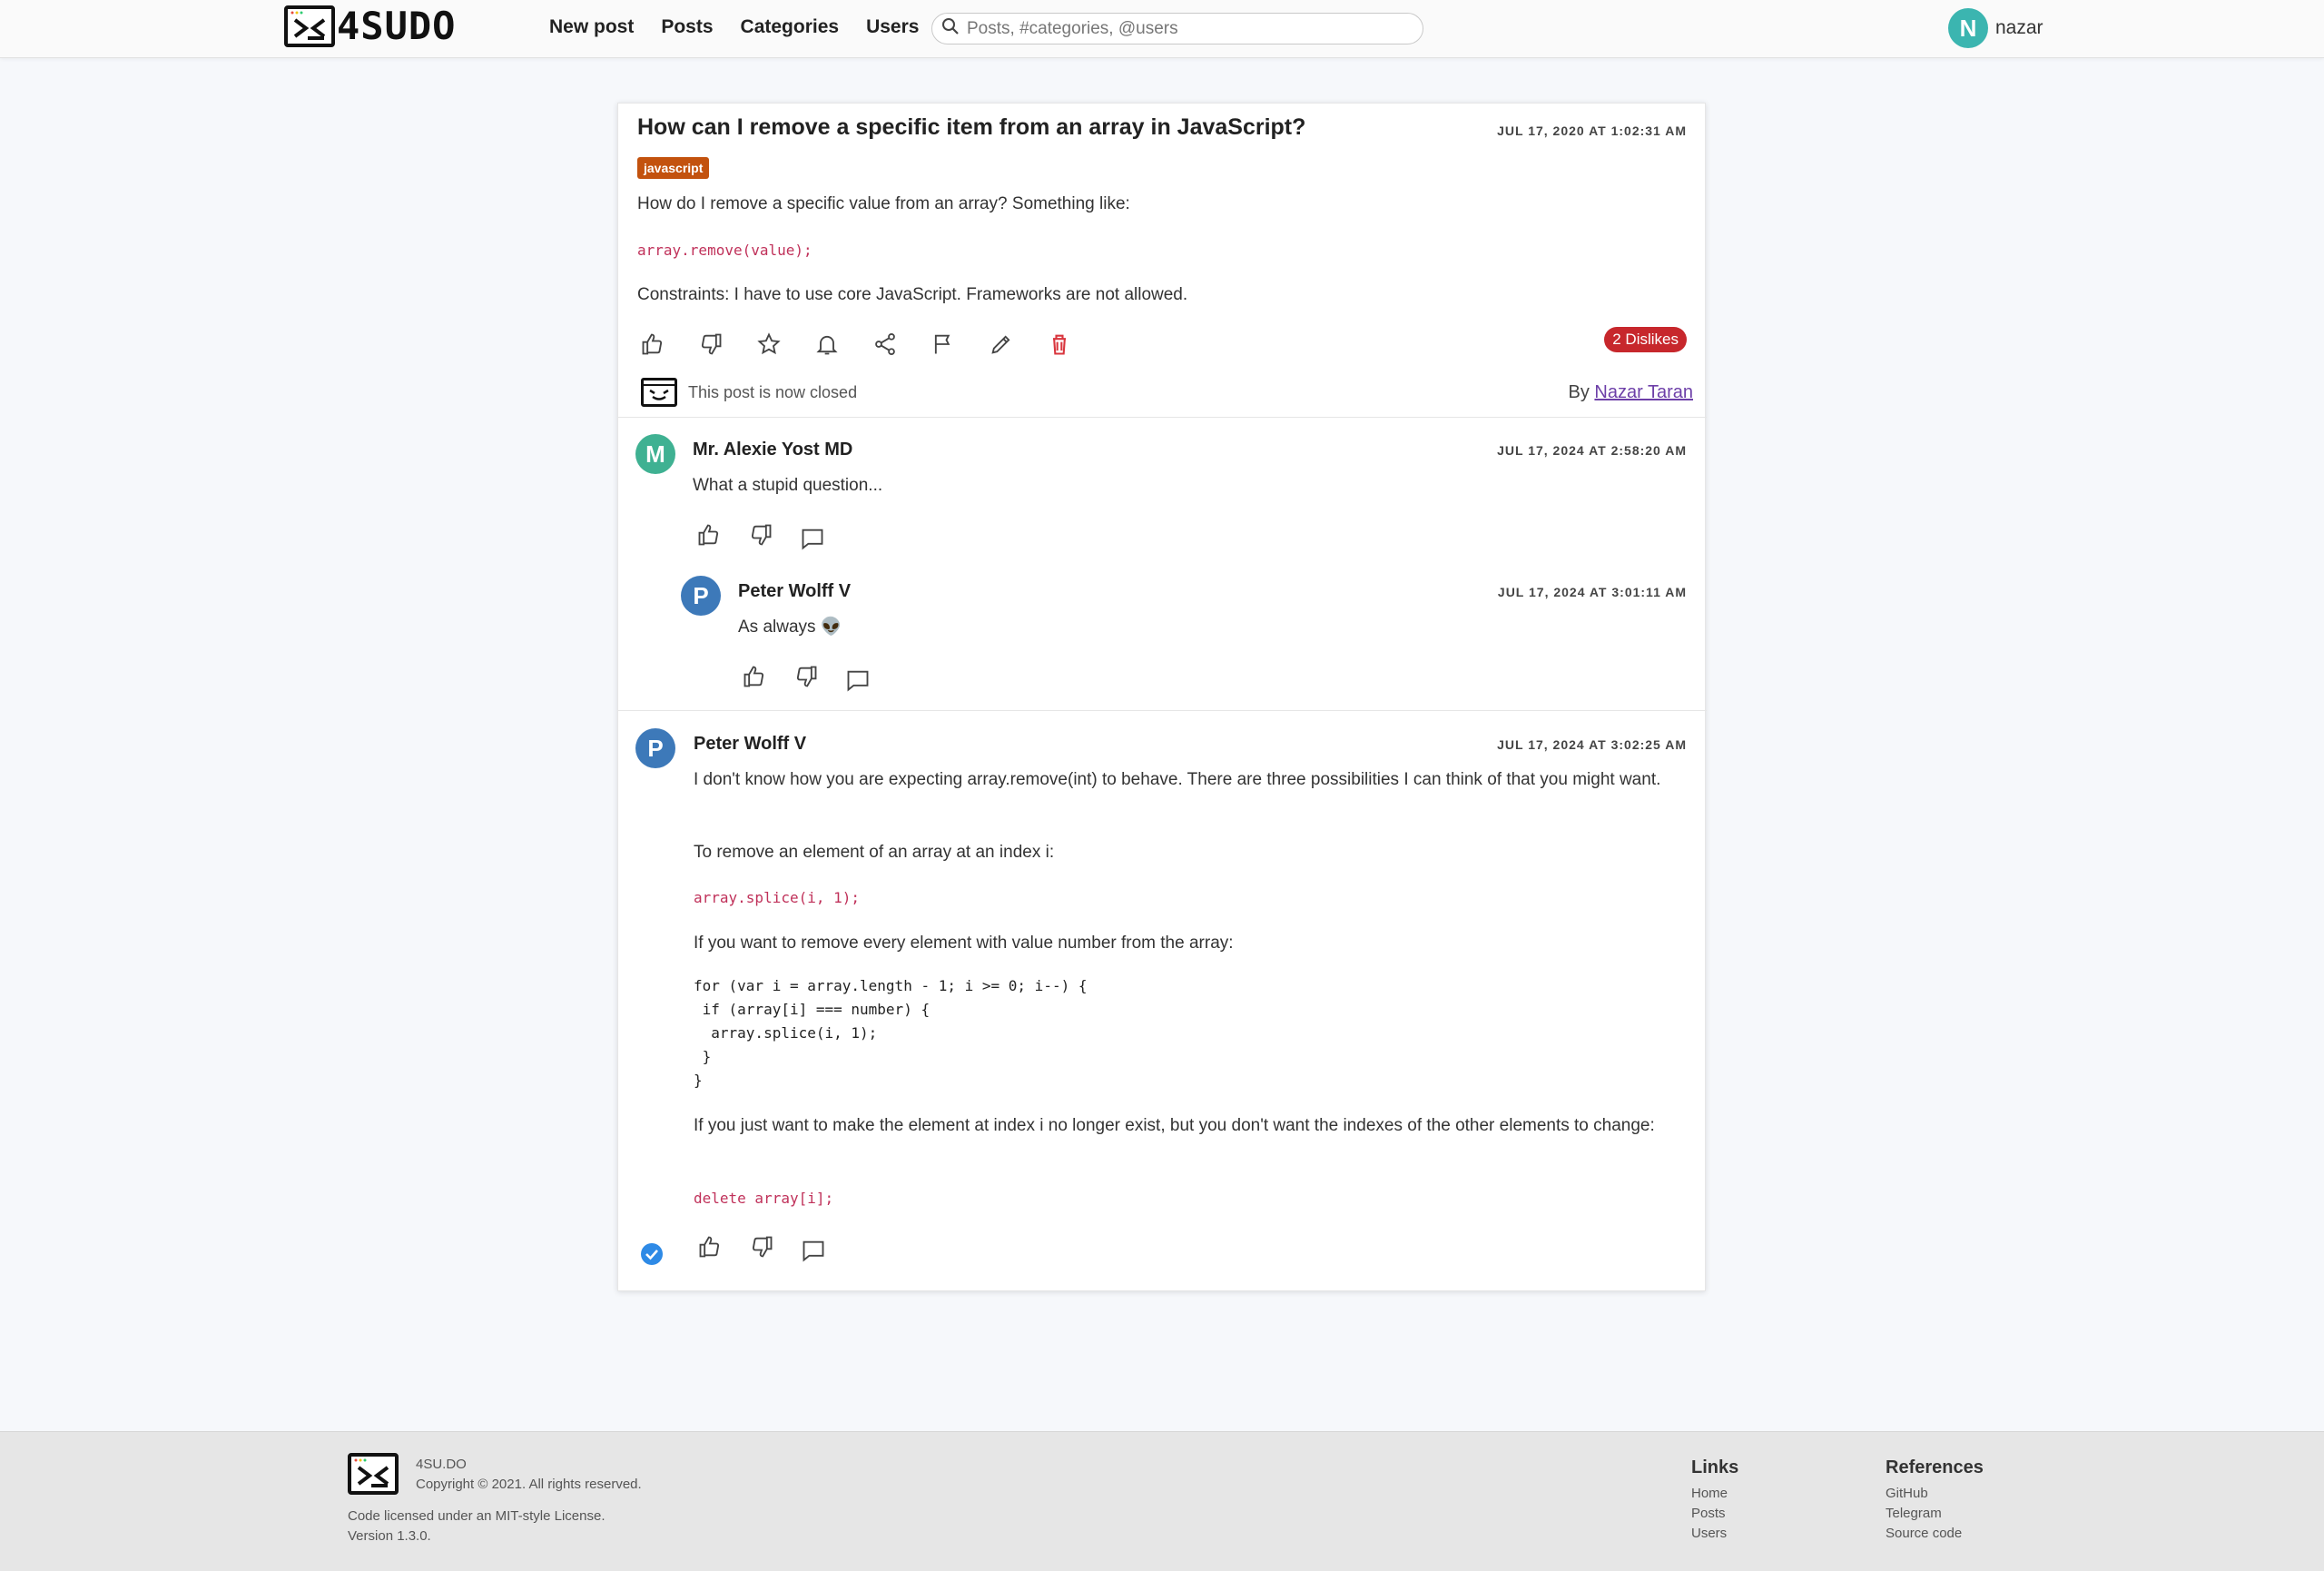 The height and width of the screenshot is (1571, 2324). I want to click on post-date: JUL 17, 2020 AT 1:02:31 AM, so click(1592, 131).